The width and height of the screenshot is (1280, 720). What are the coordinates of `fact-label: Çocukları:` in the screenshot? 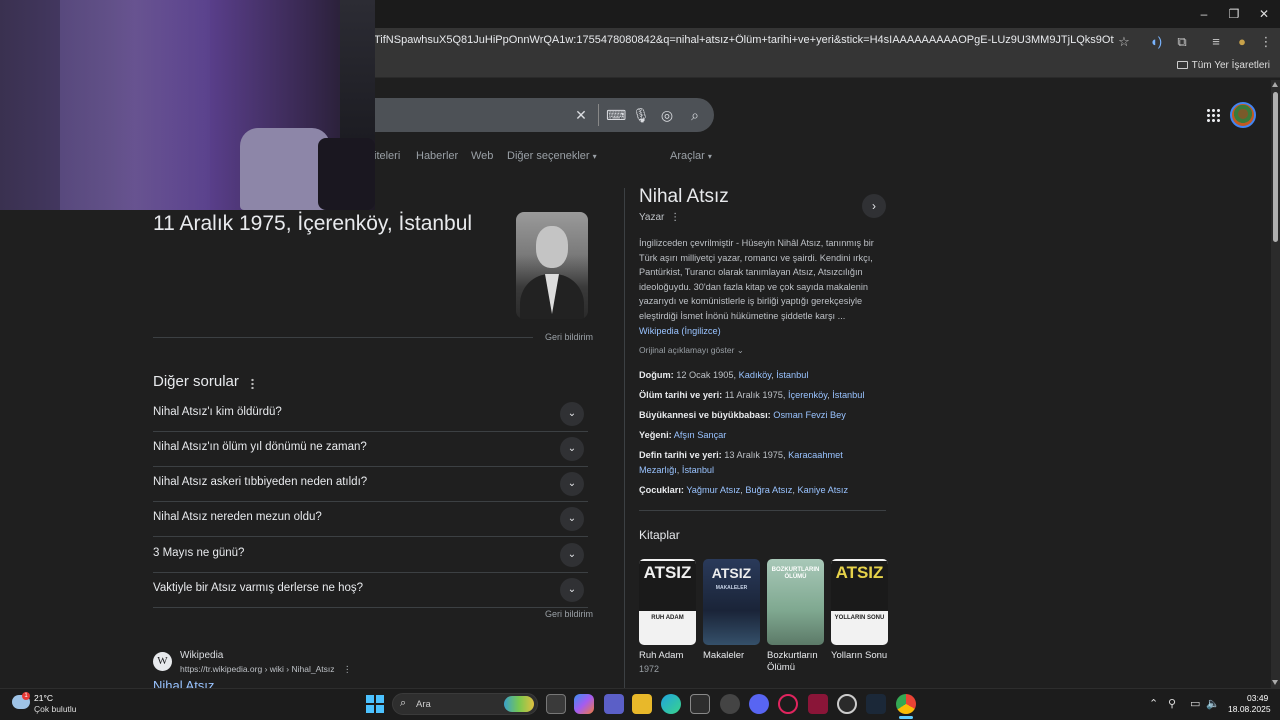 It's located at (661, 490).